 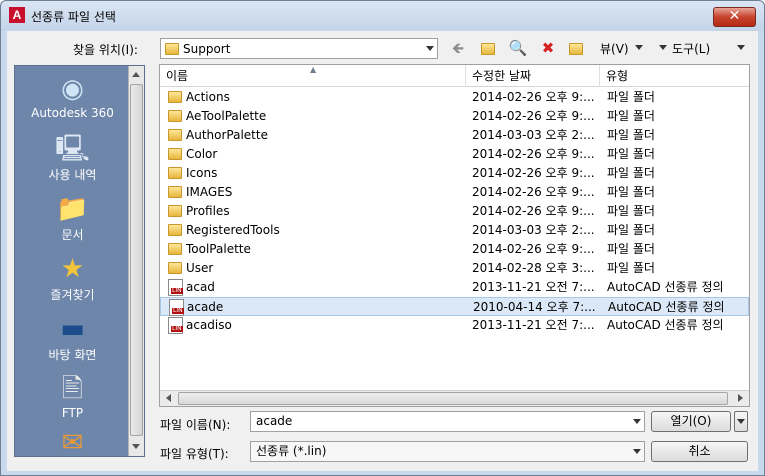 I want to click on horizontal-scroll-thumb, so click(x=453, y=398).